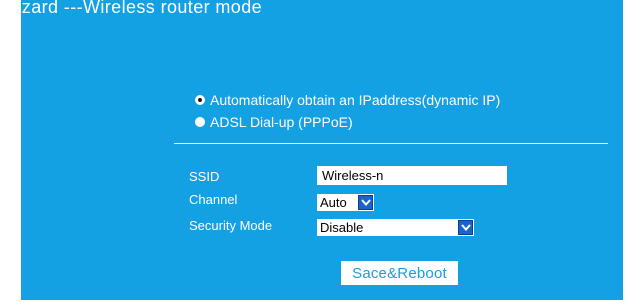 This screenshot has height=308, width=641. What do you see at coordinates (342, 227) in the screenshot?
I see `security-mode-value: Disable` at bounding box center [342, 227].